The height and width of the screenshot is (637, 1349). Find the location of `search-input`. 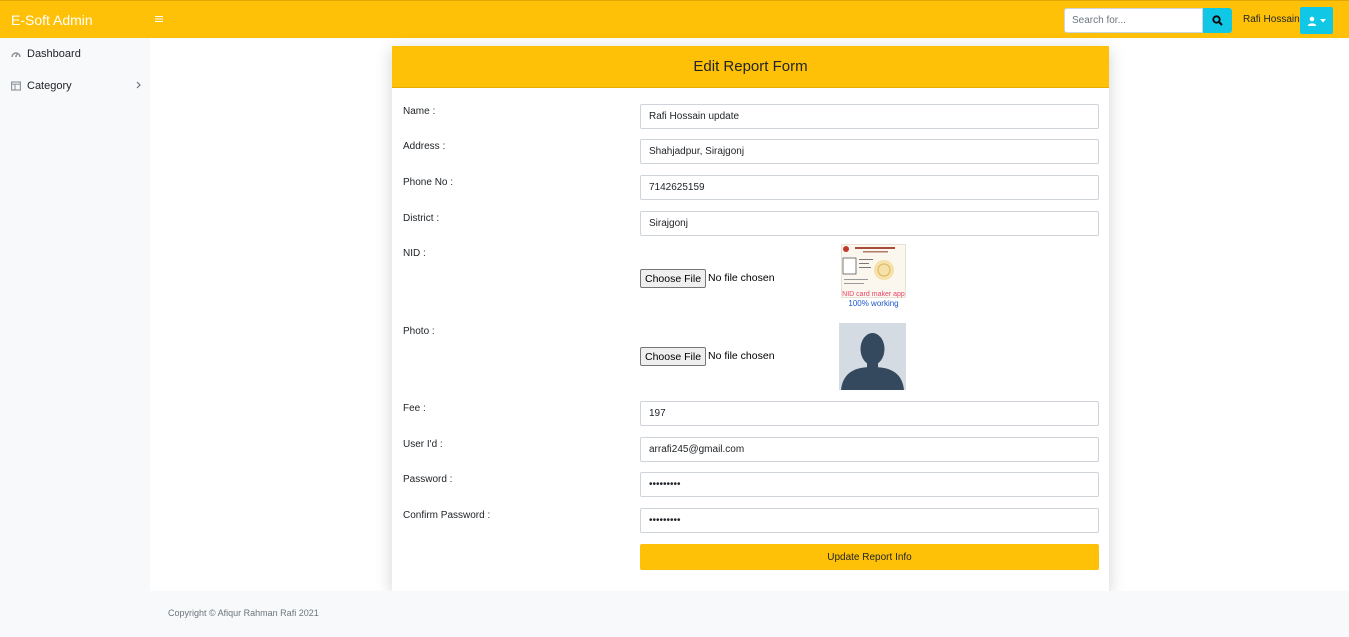

search-input is located at coordinates (1133, 20).